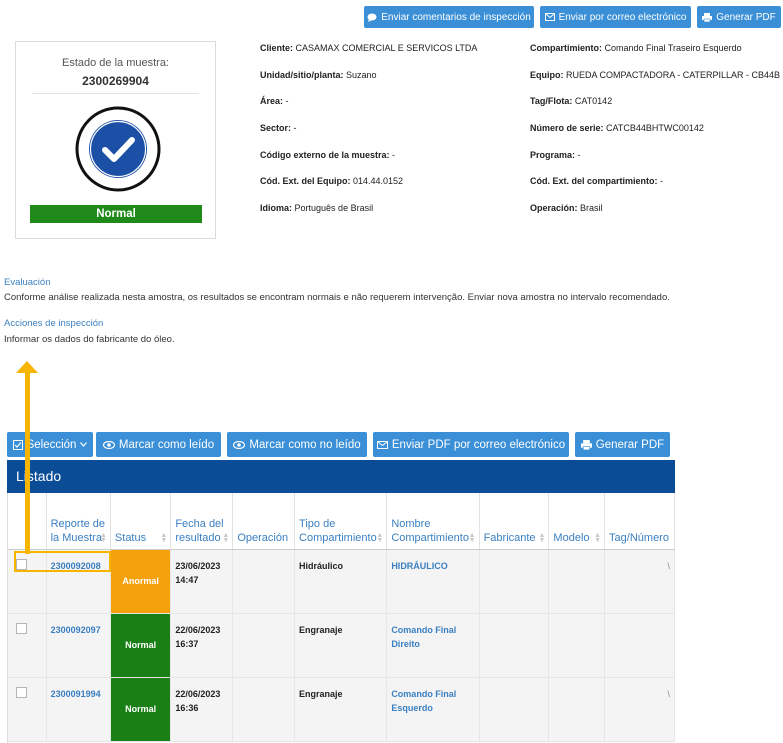  I want to click on send-comments-button: Enviar comentarios de inspección, so click(449, 17).